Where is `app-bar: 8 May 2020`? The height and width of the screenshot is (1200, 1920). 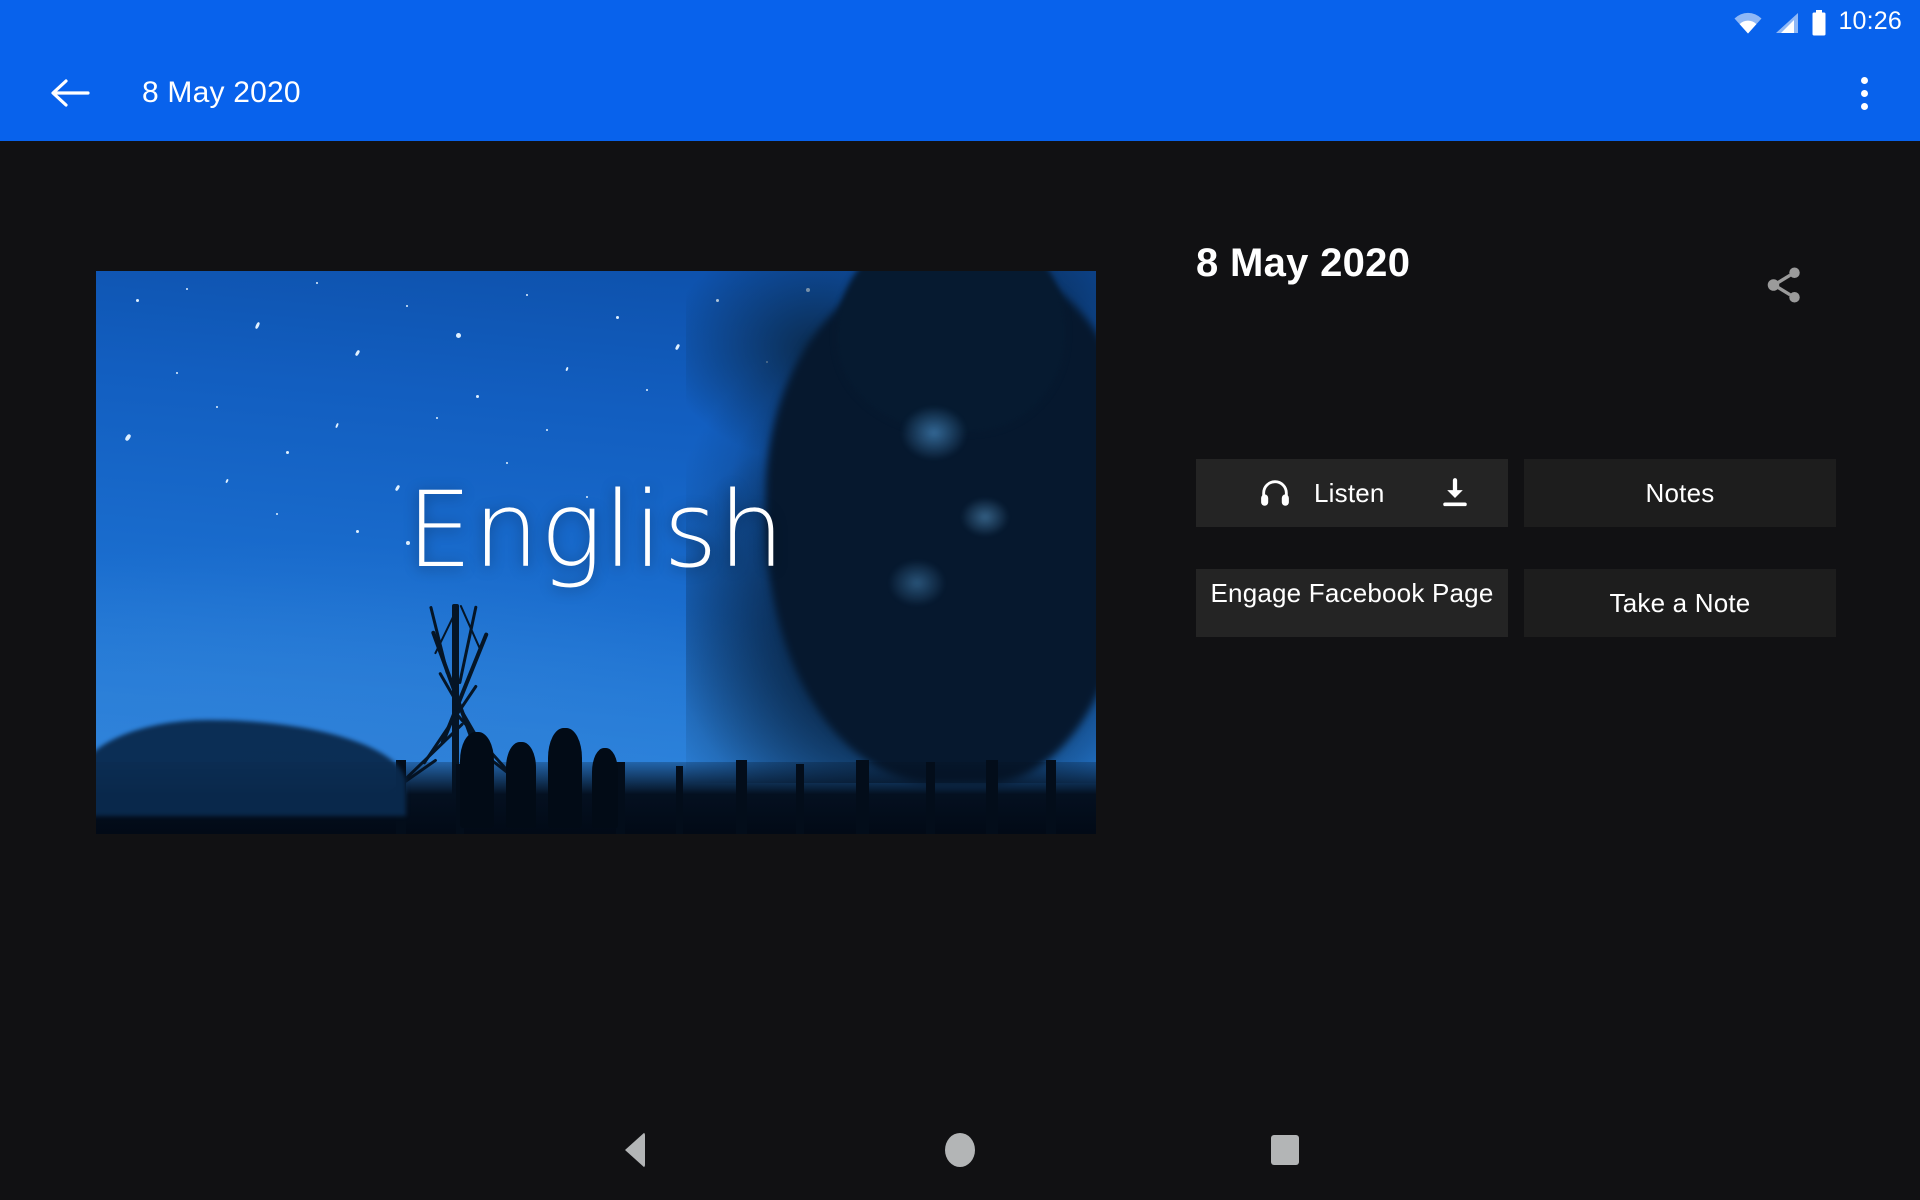 app-bar: 8 May 2020 is located at coordinates (960, 93).